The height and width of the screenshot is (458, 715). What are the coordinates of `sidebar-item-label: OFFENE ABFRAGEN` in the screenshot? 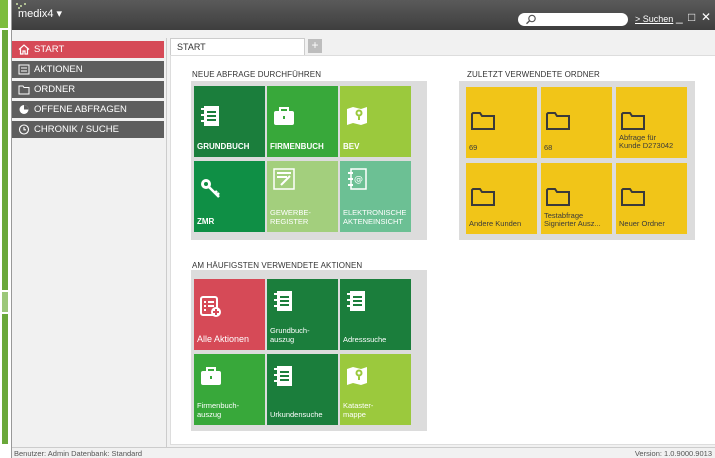 It's located at (80, 109).